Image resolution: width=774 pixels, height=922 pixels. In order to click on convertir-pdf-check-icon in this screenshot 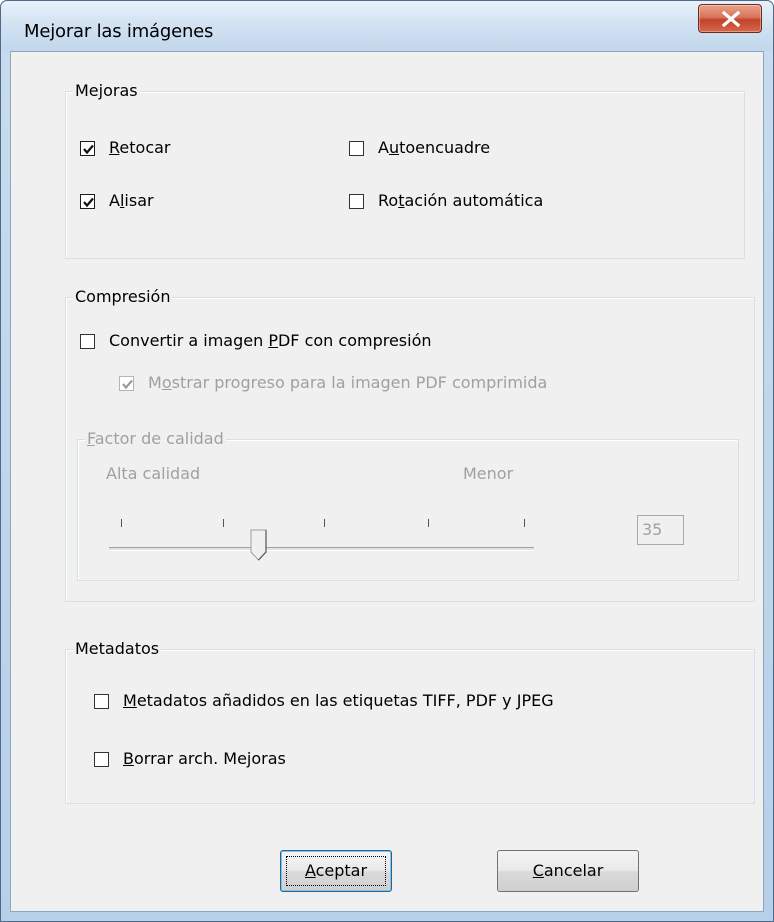, I will do `click(87, 341)`.